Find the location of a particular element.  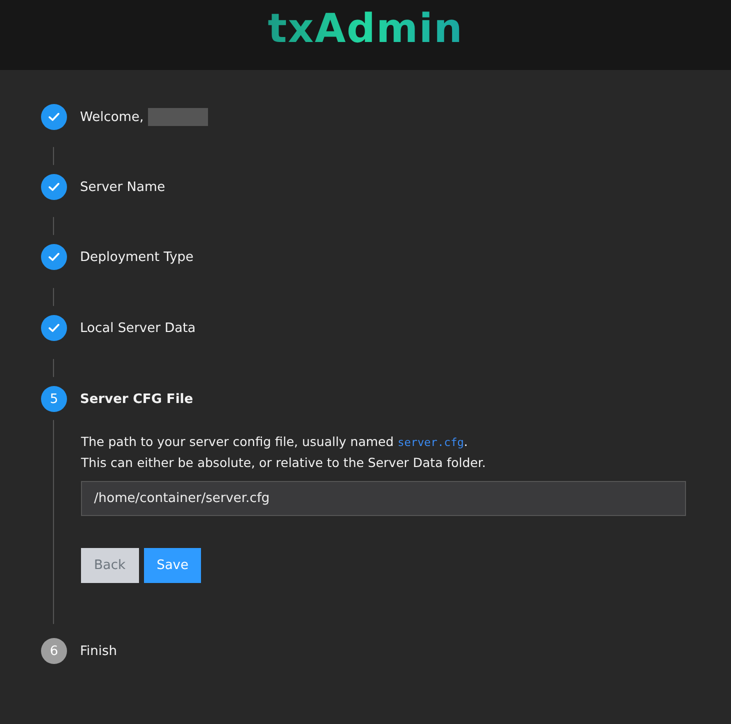

step-title: Local Server Data is located at coordinates (138, 328).